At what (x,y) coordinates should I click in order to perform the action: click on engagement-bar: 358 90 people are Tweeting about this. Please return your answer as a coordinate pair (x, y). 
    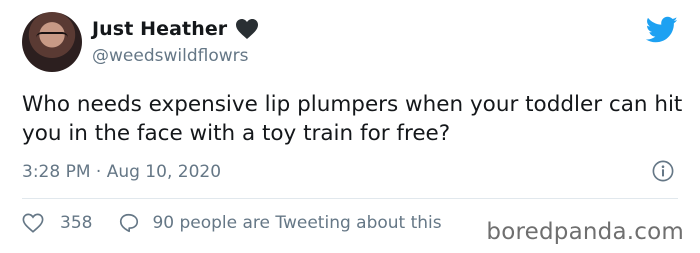
    Looking at the image, I should click on (232, 223).